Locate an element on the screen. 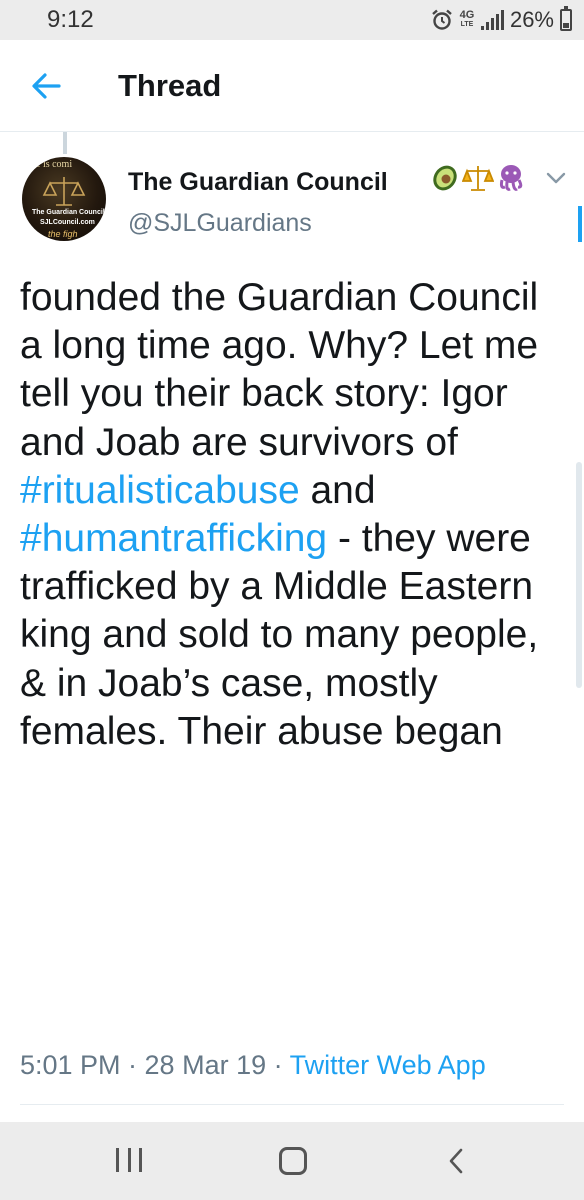 The width and height of the screenshot is (584, 1200). tweet-timestamp: 5:01 PM · 28 Mar 19 · is located at coordinates (155, 1065).